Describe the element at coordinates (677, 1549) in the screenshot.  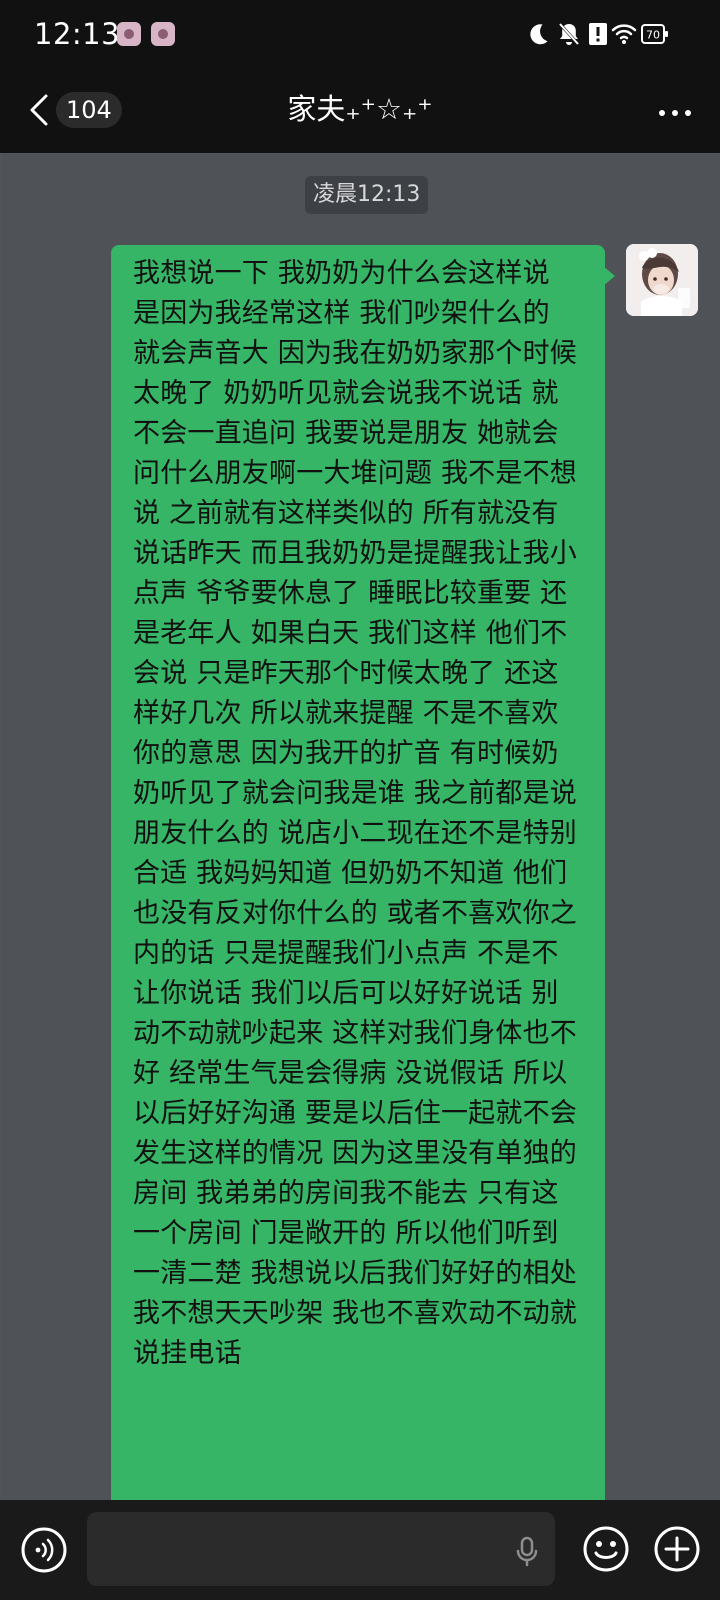
I see `plus-circle-icon` at that location.